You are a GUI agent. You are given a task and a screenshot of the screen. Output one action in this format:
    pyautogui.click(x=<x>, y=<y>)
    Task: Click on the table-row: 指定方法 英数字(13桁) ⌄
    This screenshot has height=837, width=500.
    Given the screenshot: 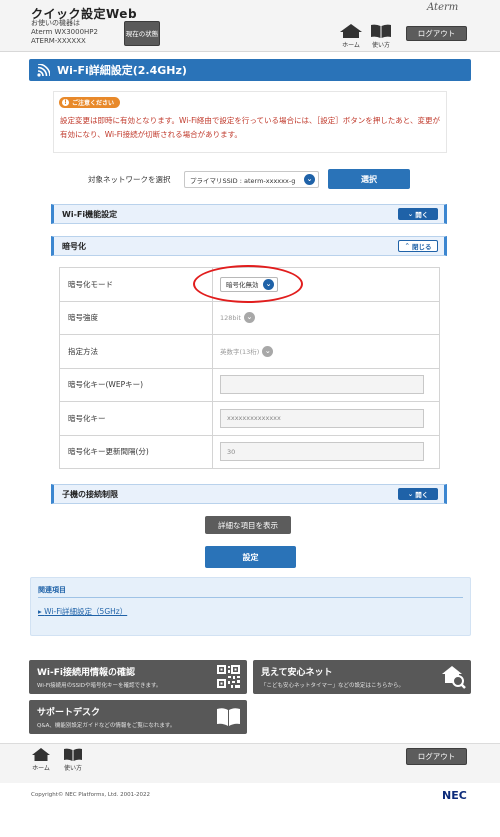 What is the action you would take?
    pyautogui.click(x=249, y=351)
    